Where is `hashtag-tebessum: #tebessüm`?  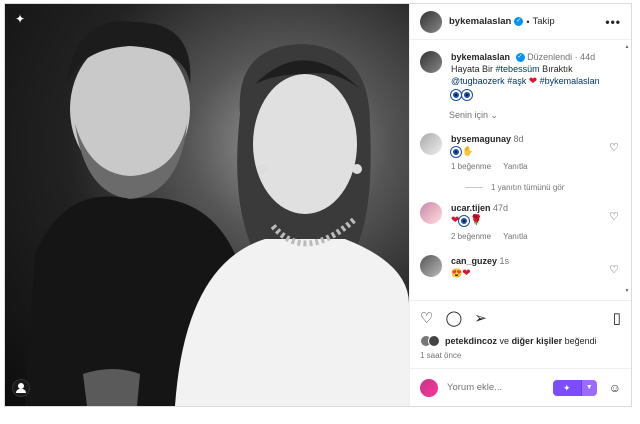
hashtag-tebessum: #tebessüm is located at coordinates (518, 69).